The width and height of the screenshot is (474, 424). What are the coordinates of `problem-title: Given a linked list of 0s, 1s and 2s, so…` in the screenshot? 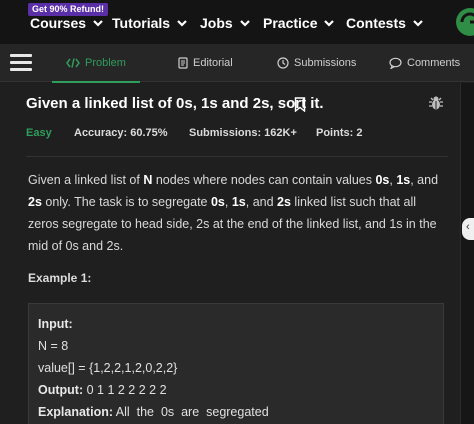 It's located at (175, 103).